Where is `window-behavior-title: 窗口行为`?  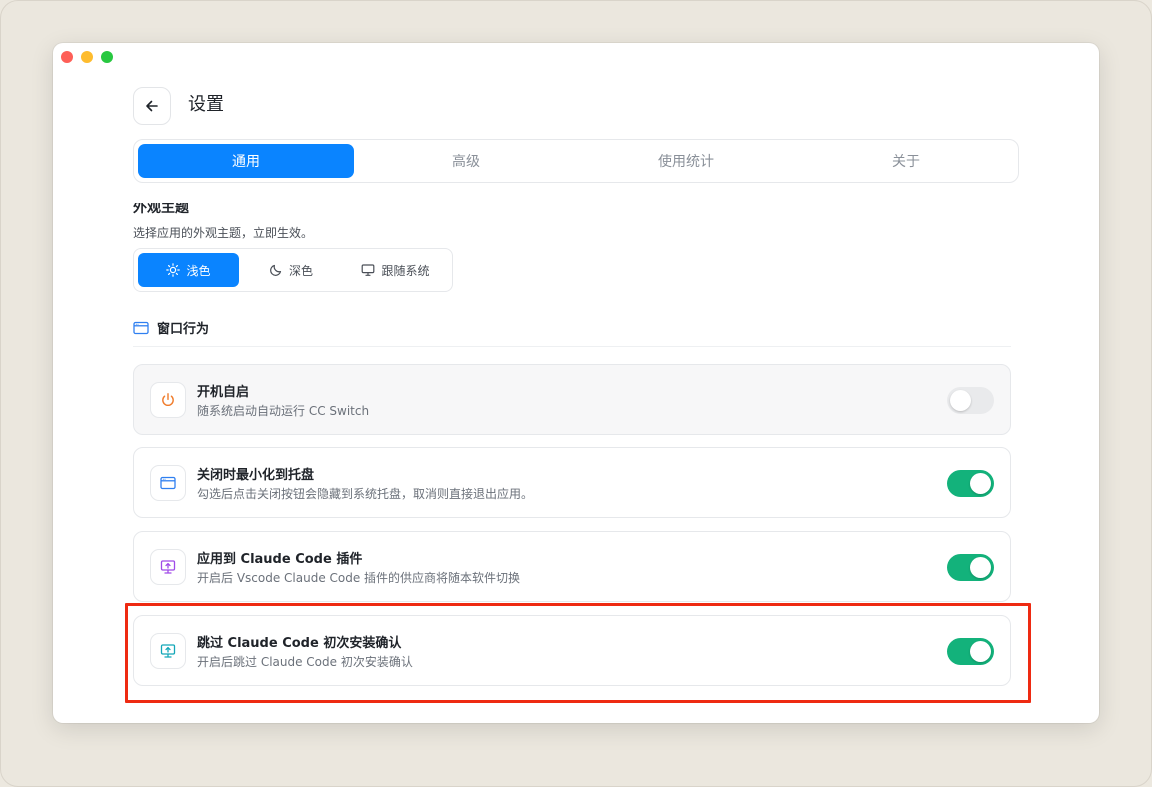
window-behavior-title: 窗口行为 is located at coordinates (183, 329).